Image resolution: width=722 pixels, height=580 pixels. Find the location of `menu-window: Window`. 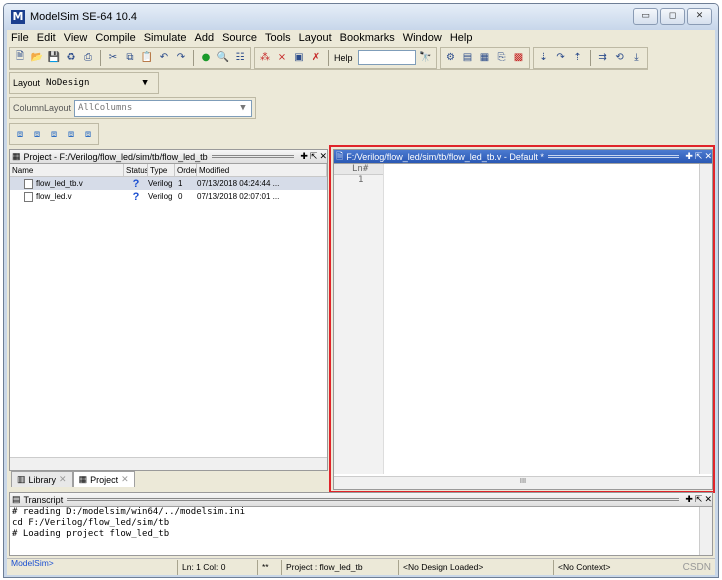

menu-window: Window is located at coordinates (422, 38).